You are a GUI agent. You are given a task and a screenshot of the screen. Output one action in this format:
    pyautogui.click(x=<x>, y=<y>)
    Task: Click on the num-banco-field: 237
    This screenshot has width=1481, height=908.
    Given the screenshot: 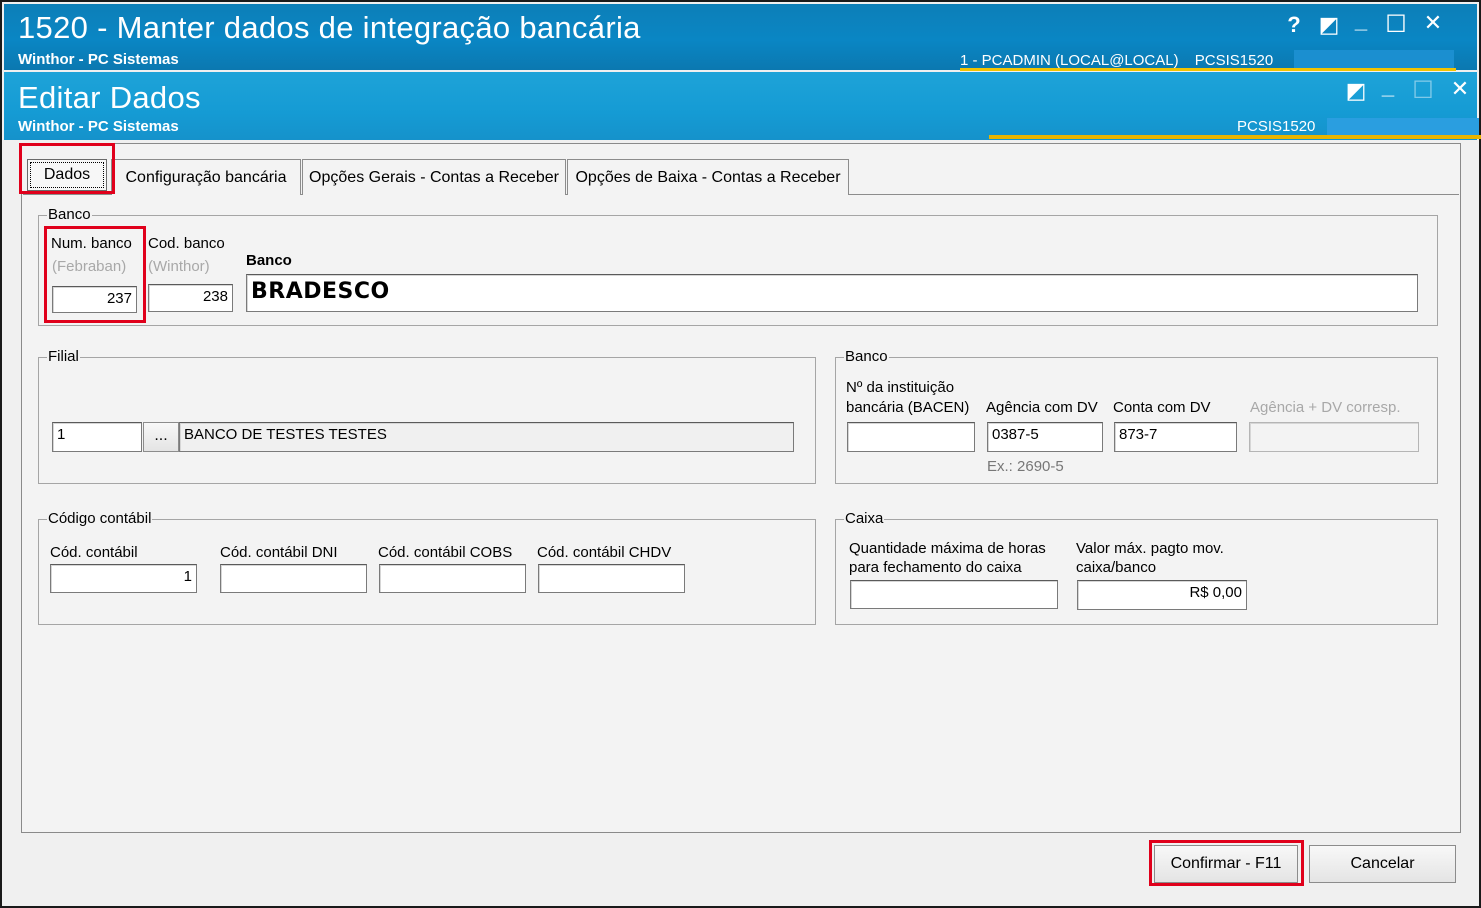 What is the action you would take?
    pyautogui.click(x=94, y=299)
    